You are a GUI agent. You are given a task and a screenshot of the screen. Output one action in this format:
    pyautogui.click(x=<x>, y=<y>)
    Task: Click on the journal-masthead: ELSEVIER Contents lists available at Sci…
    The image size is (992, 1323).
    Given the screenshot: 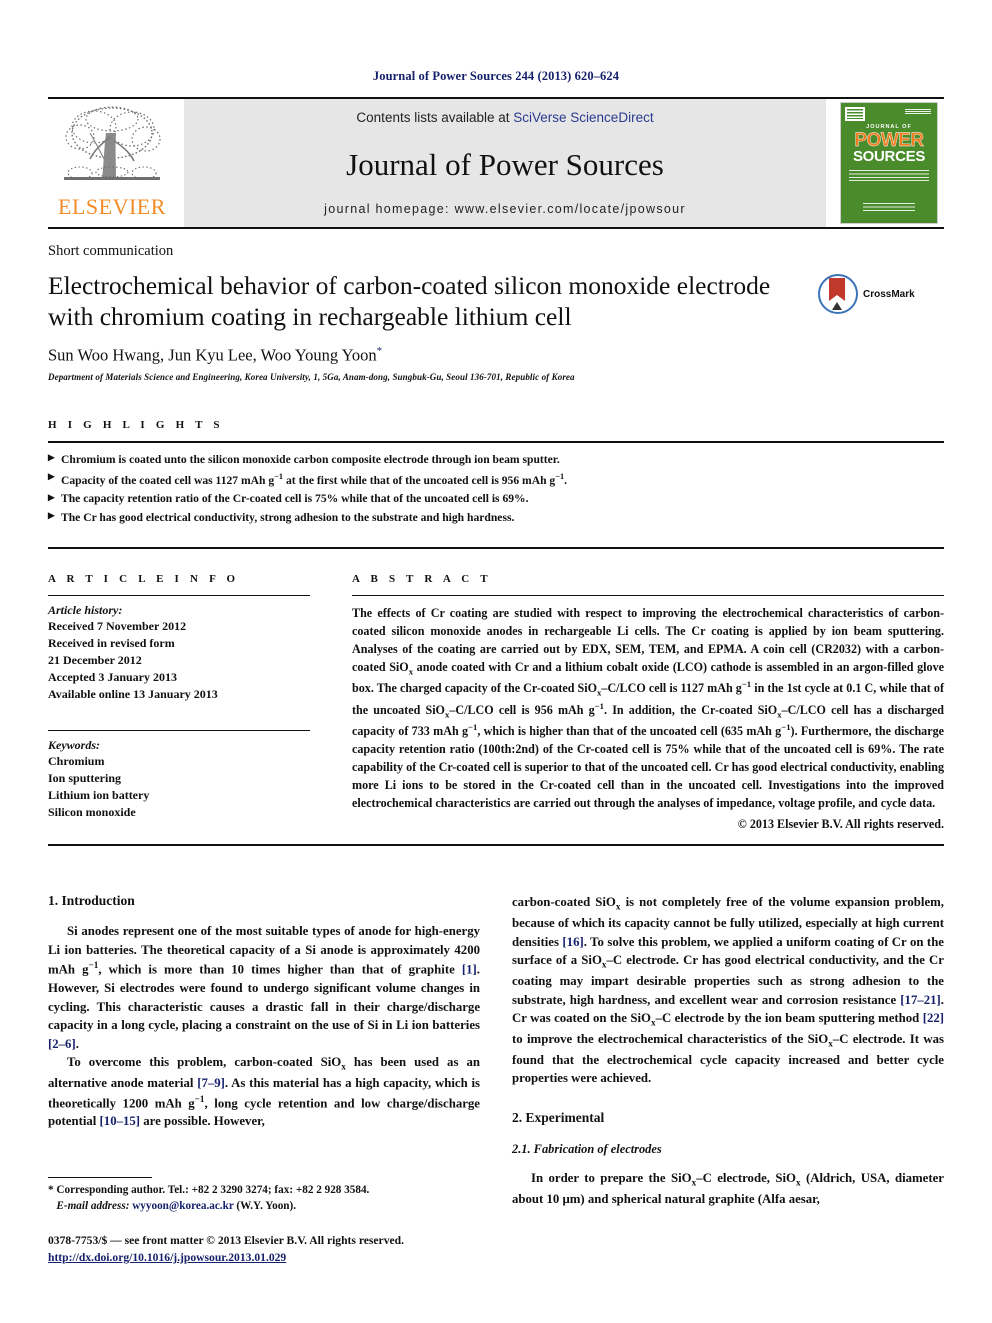 What is the action you would take?
    pyautogui.click(x=496, y=163)
    